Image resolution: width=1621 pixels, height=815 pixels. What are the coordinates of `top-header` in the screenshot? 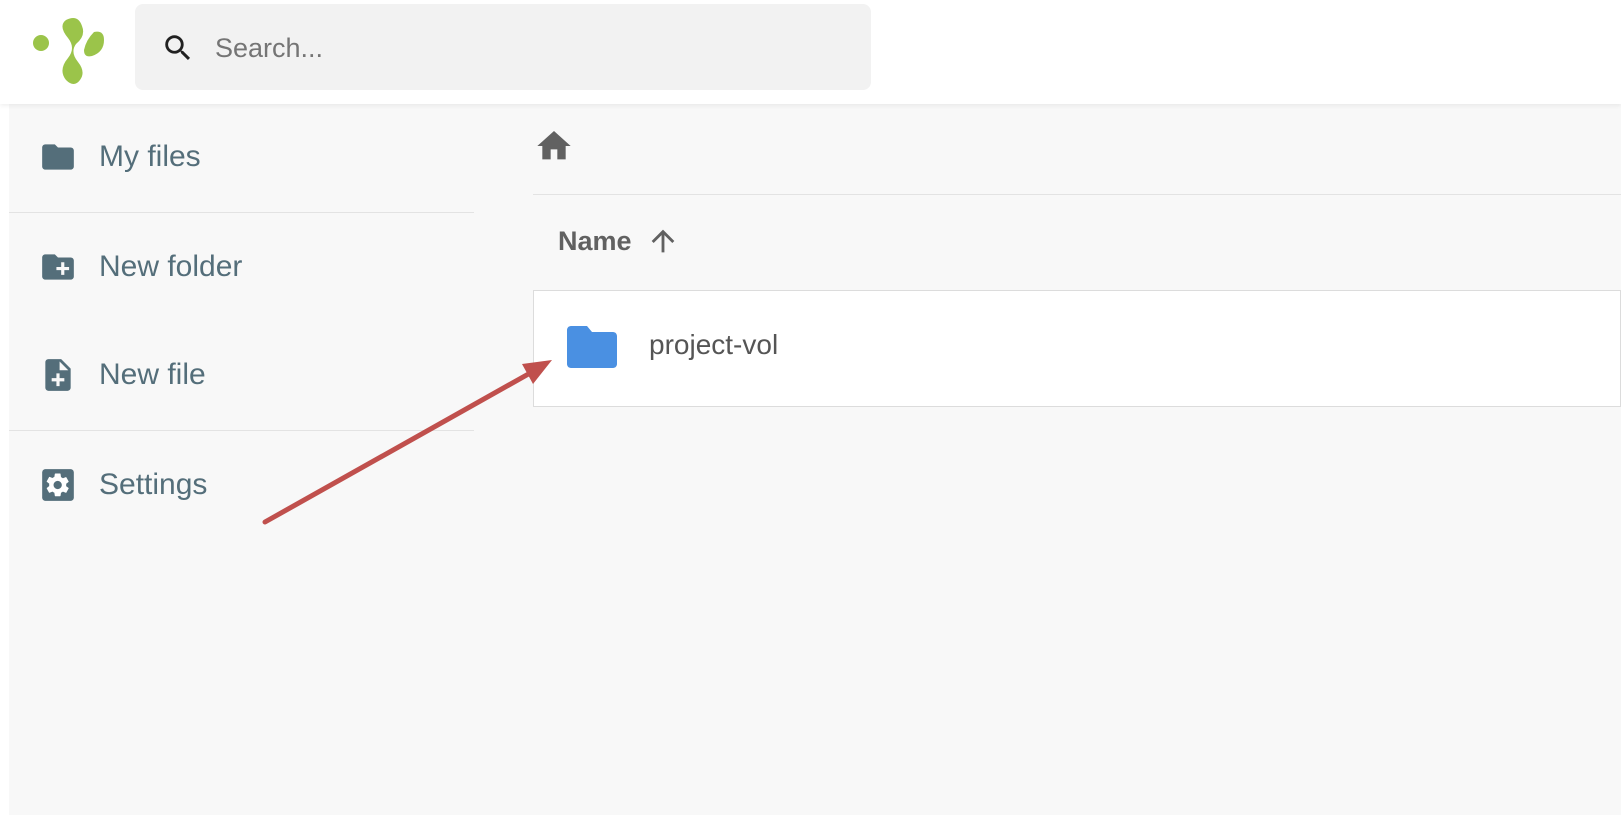 It's located at (810, 52).